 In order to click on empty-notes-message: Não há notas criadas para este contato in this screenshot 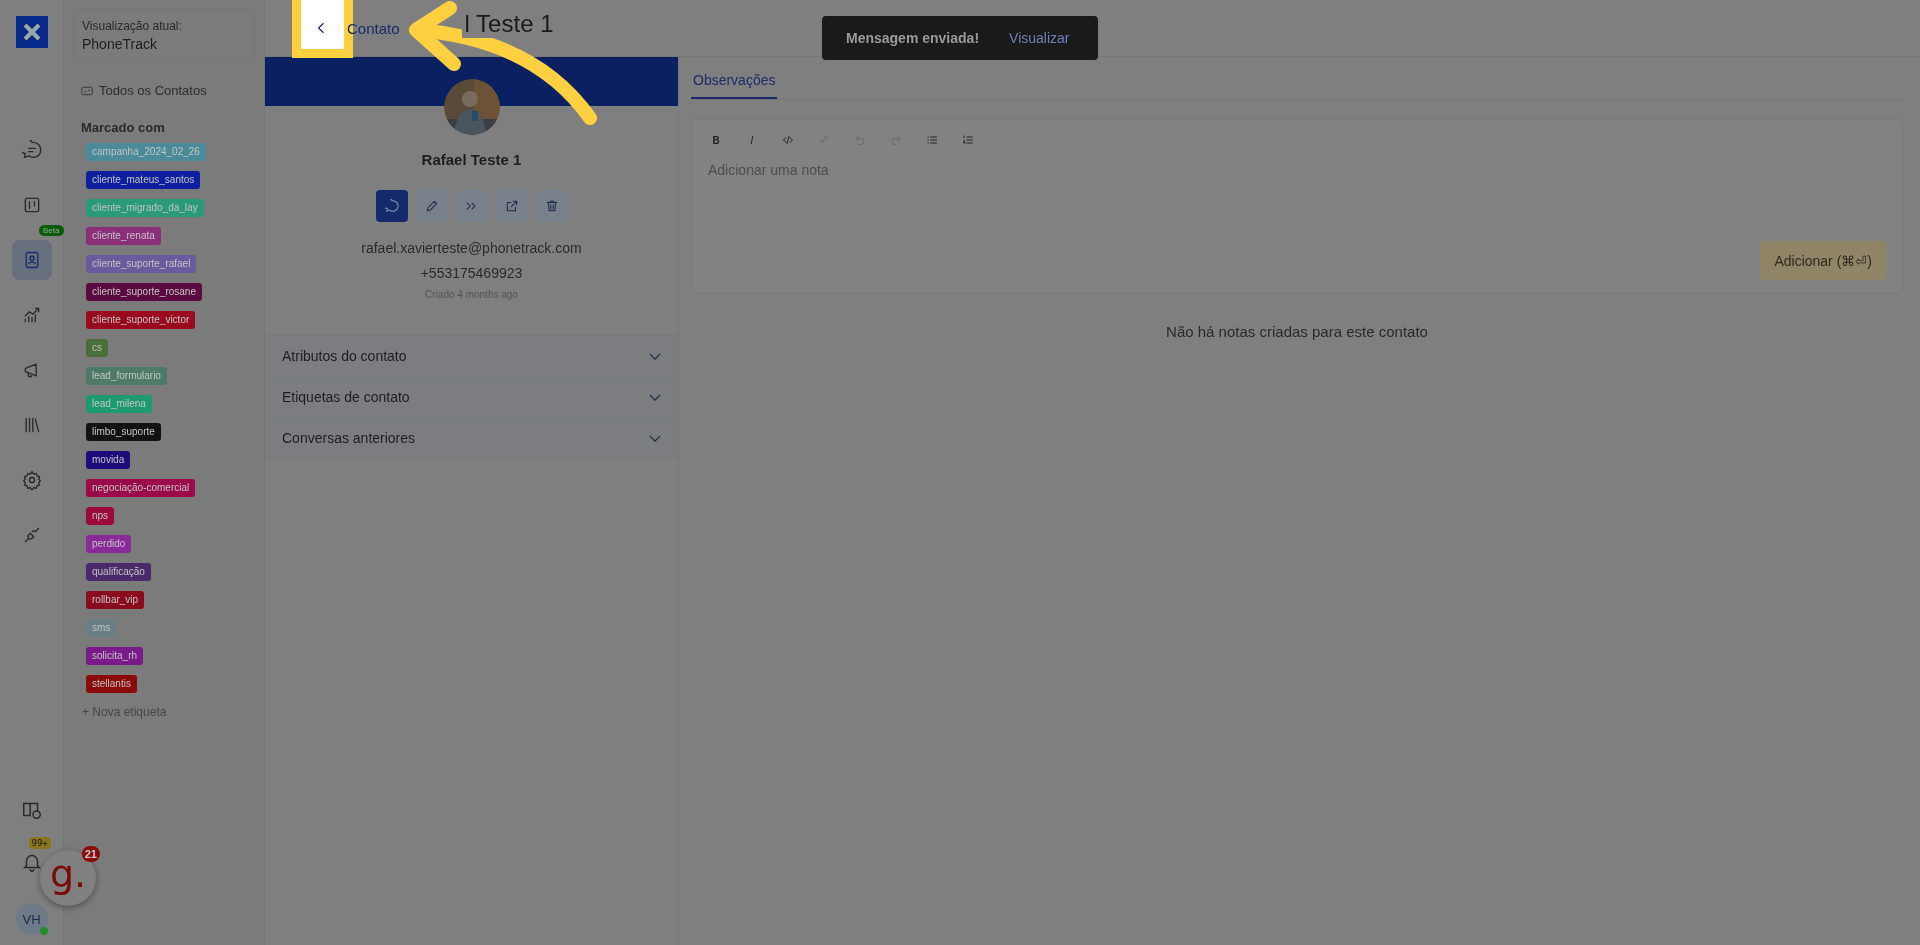, I will do `click(1297, 331)`.